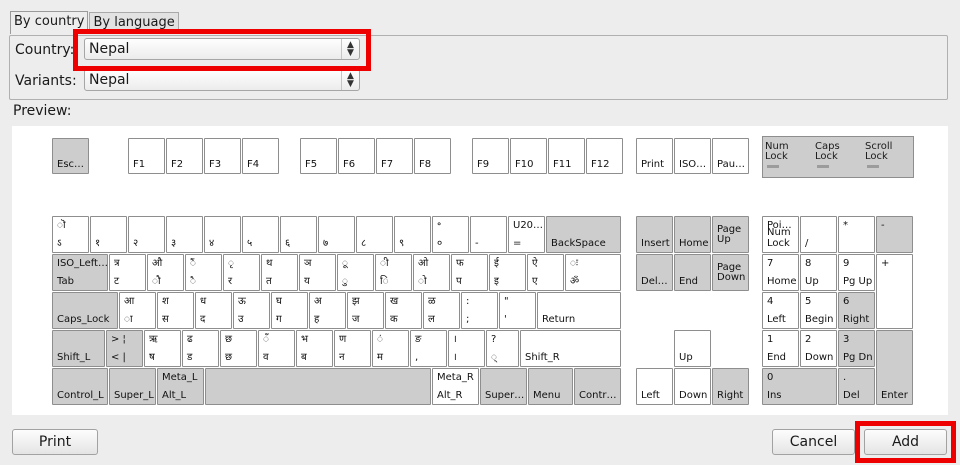 This screenshot has height=465, width=960. What do you see at coordinates (350, 80) in the screenshot?
I see `updown-chevron-icon: ▲ ▼` at bounding box center [350, 80].